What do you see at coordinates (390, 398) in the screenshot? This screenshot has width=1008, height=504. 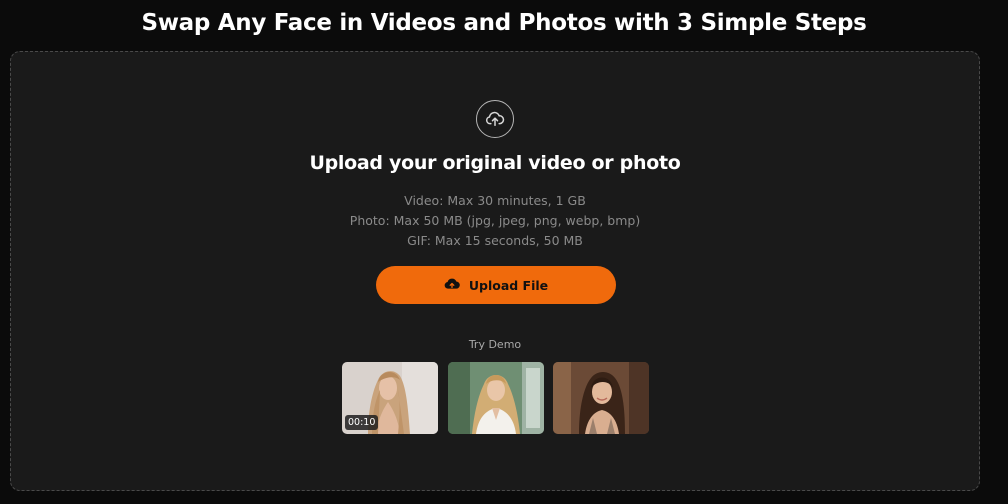 I see `demo-video-thumbnail: 00:10` at bounding box center [390, 398].